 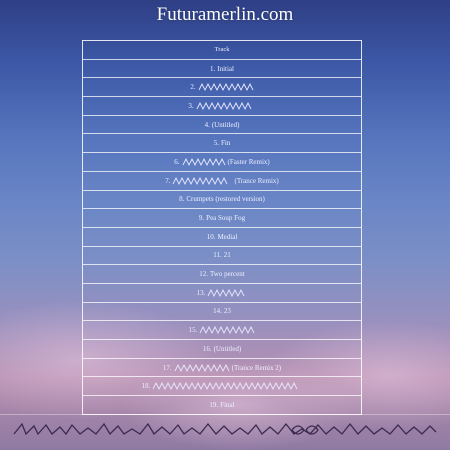 I want to click on track-row: 18., so click(x=222, y=387).